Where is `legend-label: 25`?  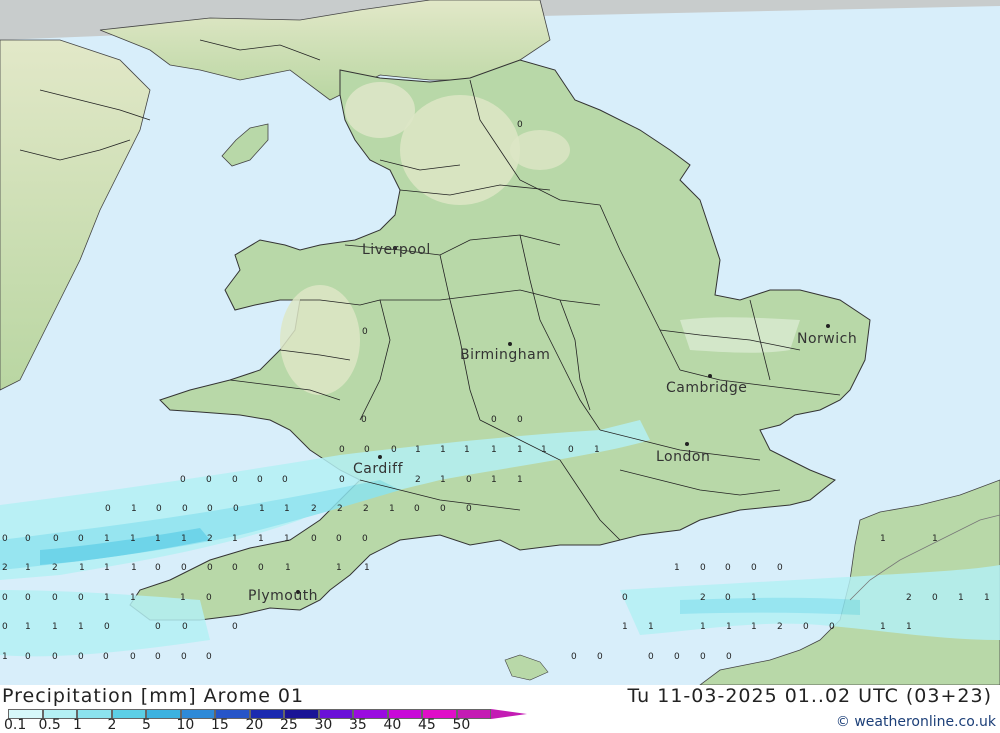 legend-label: 25 is located at coordinates (289, 725).